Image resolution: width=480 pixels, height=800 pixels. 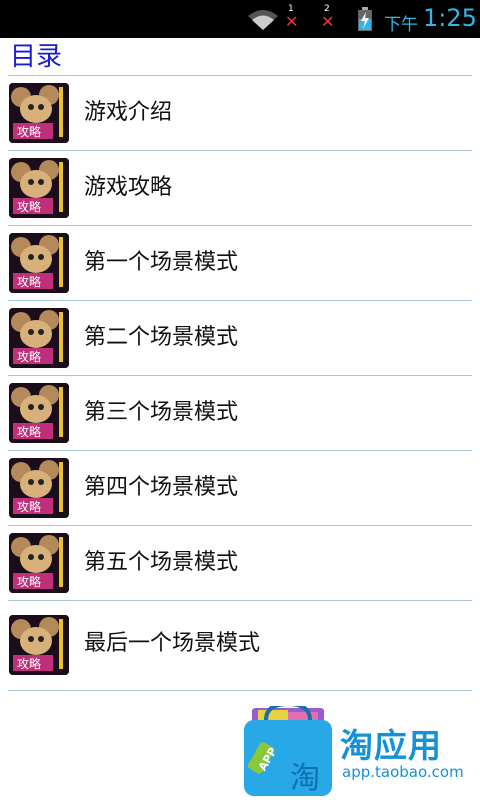 I want to click on wifi-icon, so click(x=263, y=20).